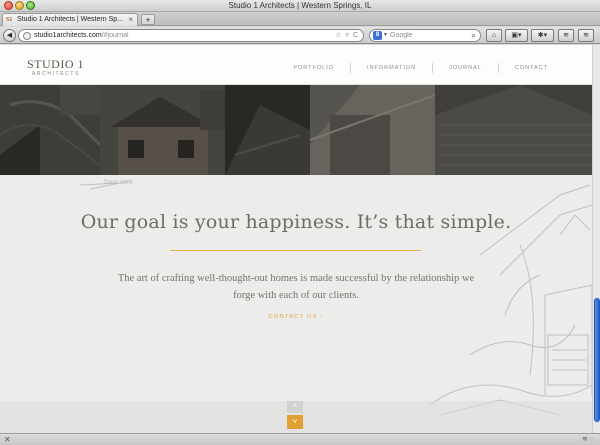  I want to click on status-icons: ≋ ◌, so click(588, 439).